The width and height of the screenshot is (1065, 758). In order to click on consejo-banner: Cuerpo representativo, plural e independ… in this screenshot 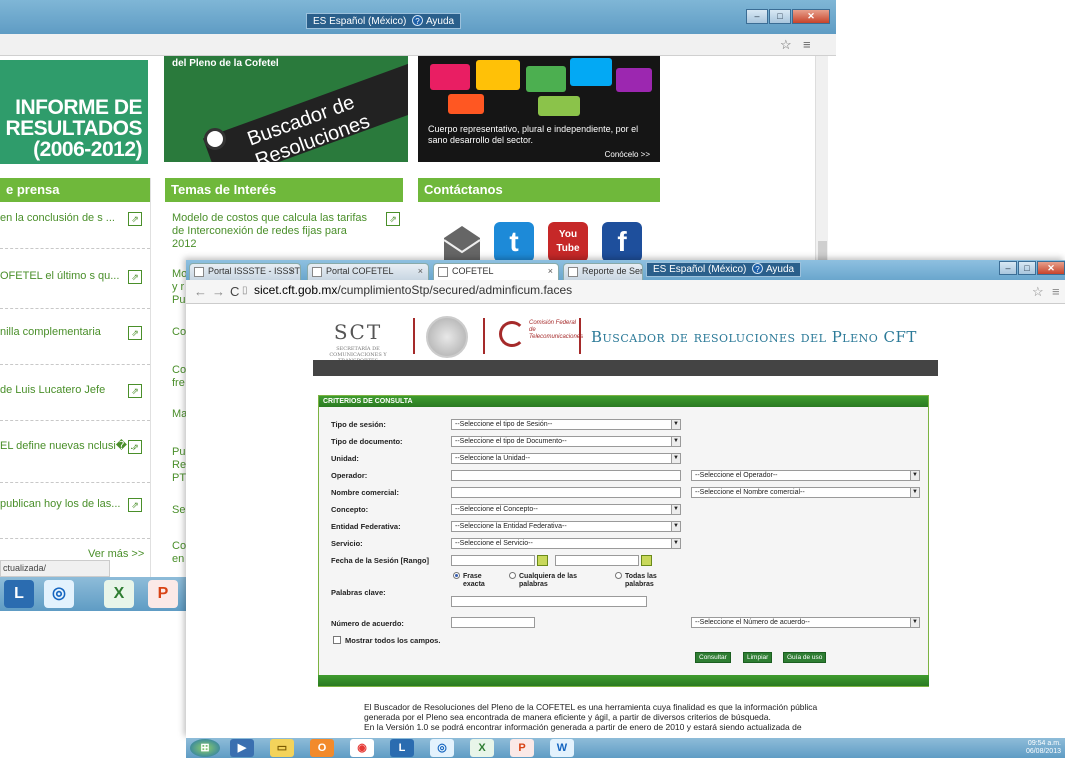, I will do `click(539, 109)`.